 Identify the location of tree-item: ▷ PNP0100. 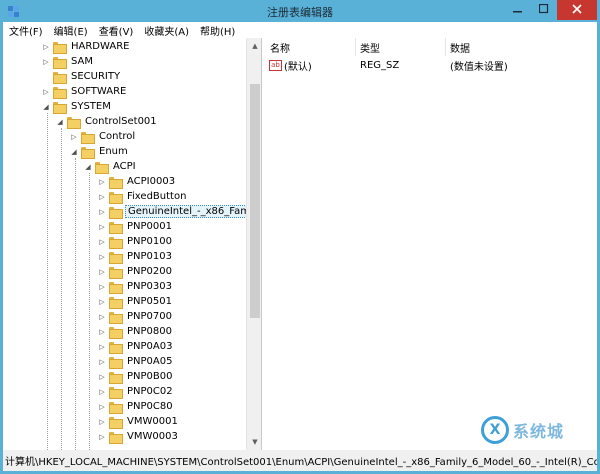
(135, 241).